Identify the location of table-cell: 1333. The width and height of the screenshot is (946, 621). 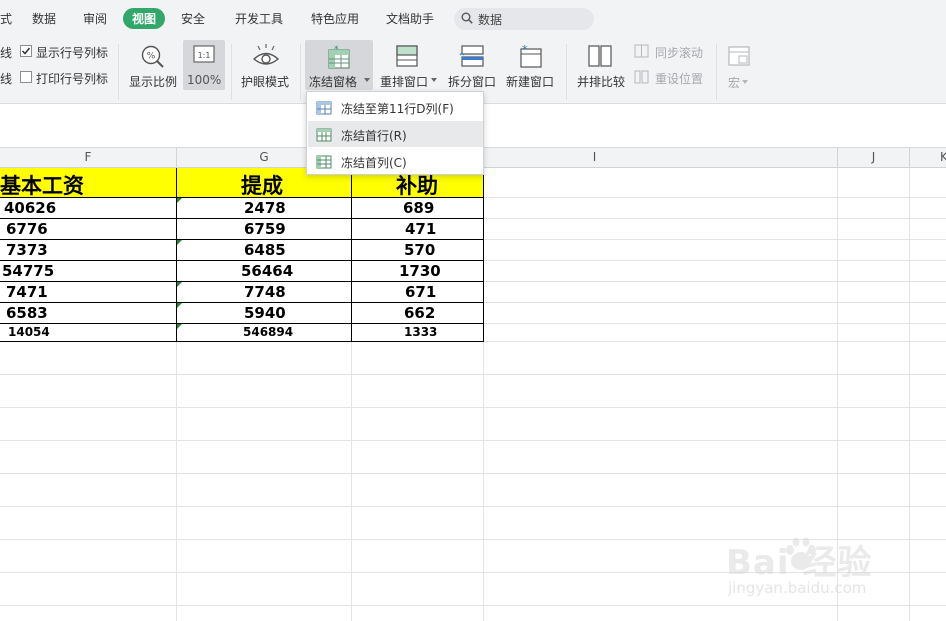
(420, 332).